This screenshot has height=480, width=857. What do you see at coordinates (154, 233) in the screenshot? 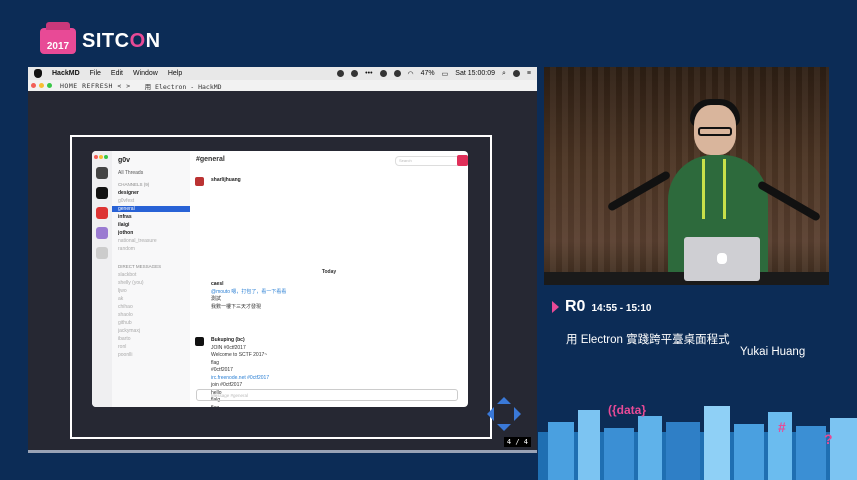
I see `channel-item: jothon` at bounding box center [154, 233].